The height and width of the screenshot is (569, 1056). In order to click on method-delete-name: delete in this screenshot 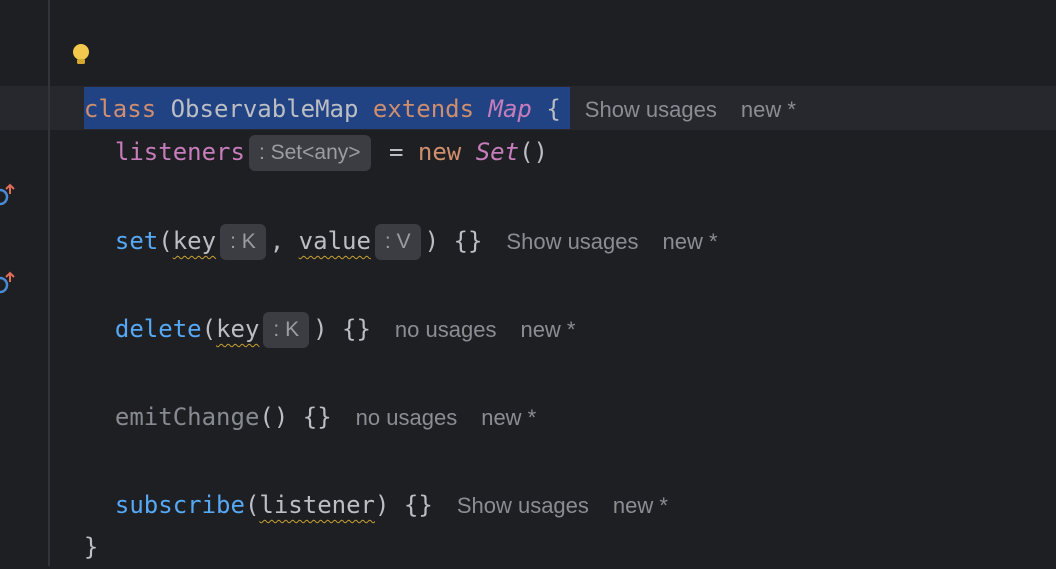, I will do `click(158, 329)`.